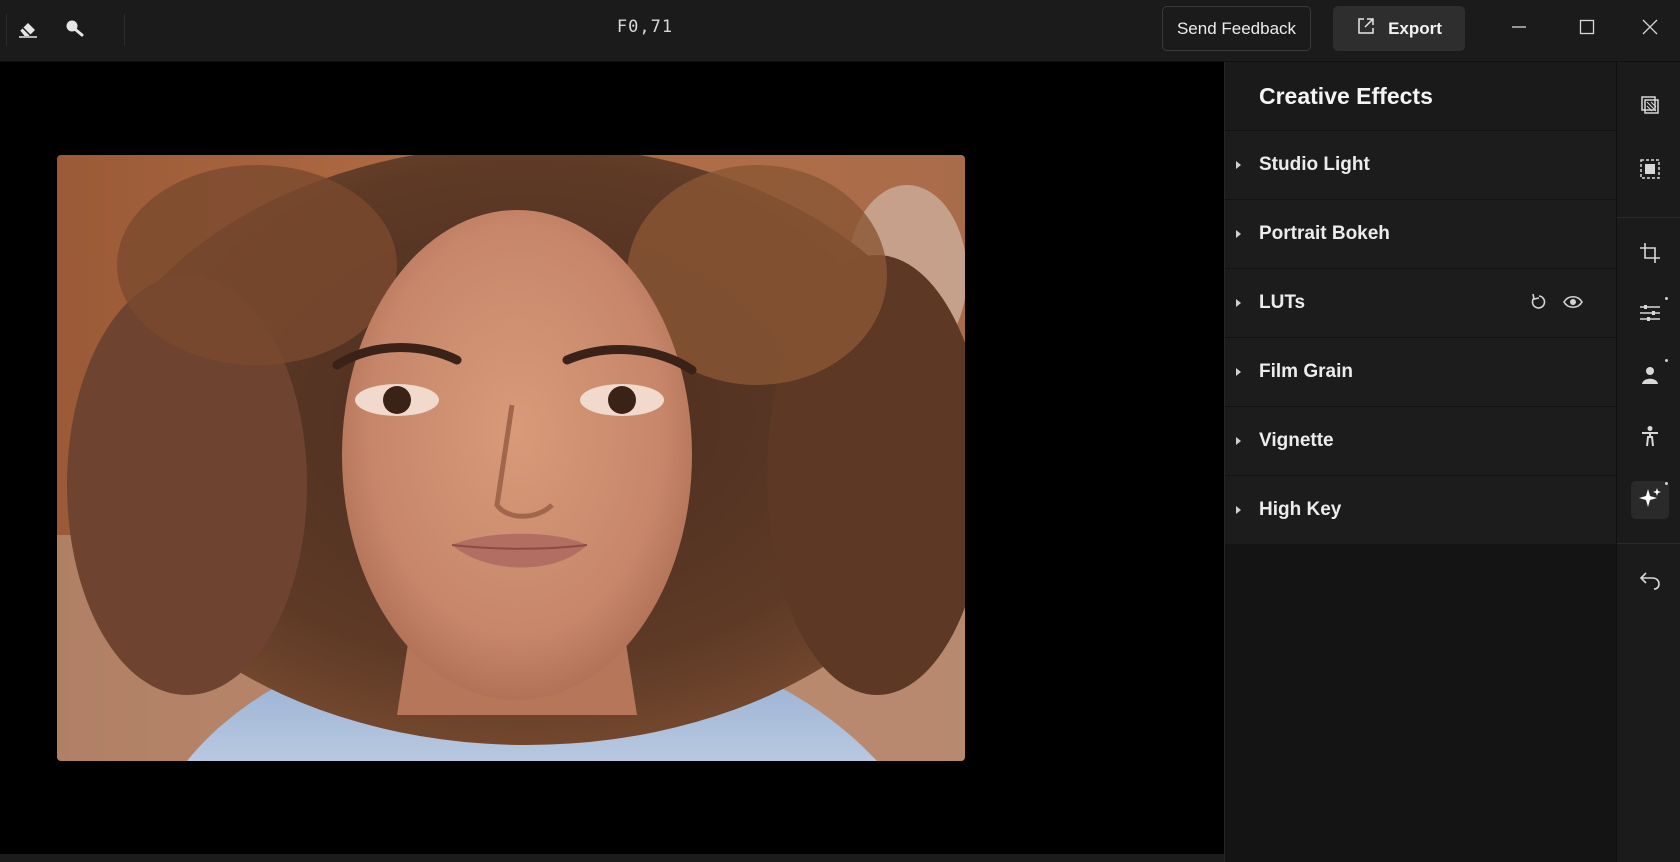 The image size is (1680, 862). I want to click on body-button, so click(1650, 438).